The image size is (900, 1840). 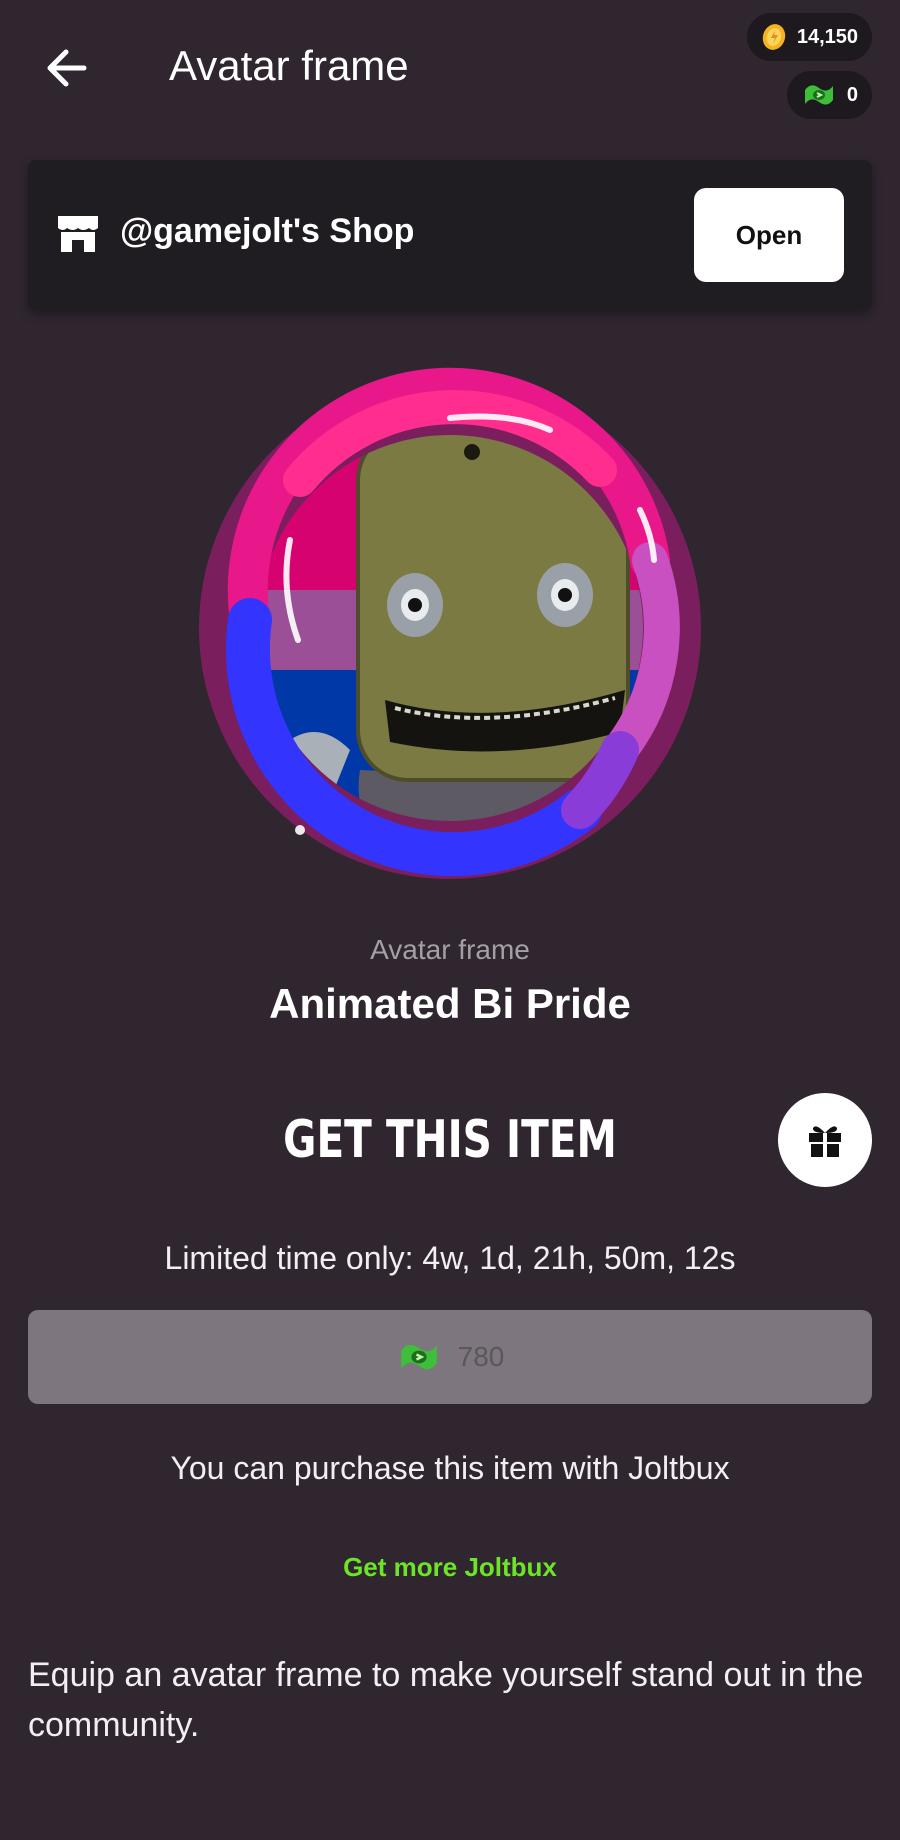 What do you see at coordinates (450, 235) in the screenshot?
I see `shop-card: @gamejolt's Shop Open` at bounding box center [450, 235].